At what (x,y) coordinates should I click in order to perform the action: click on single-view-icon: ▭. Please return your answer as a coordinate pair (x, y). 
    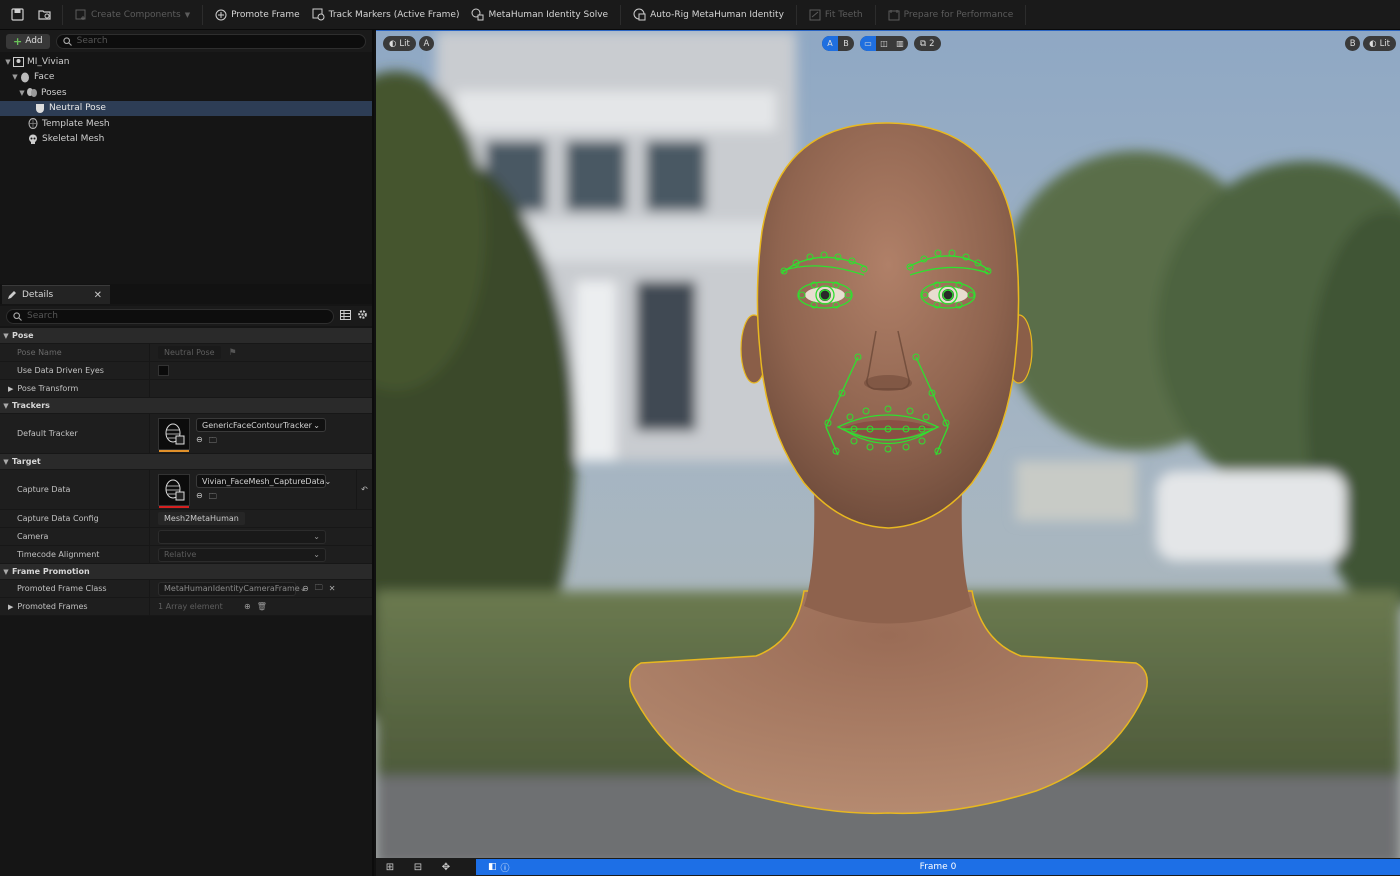
    Looking at the image, I should click on (868, 43).